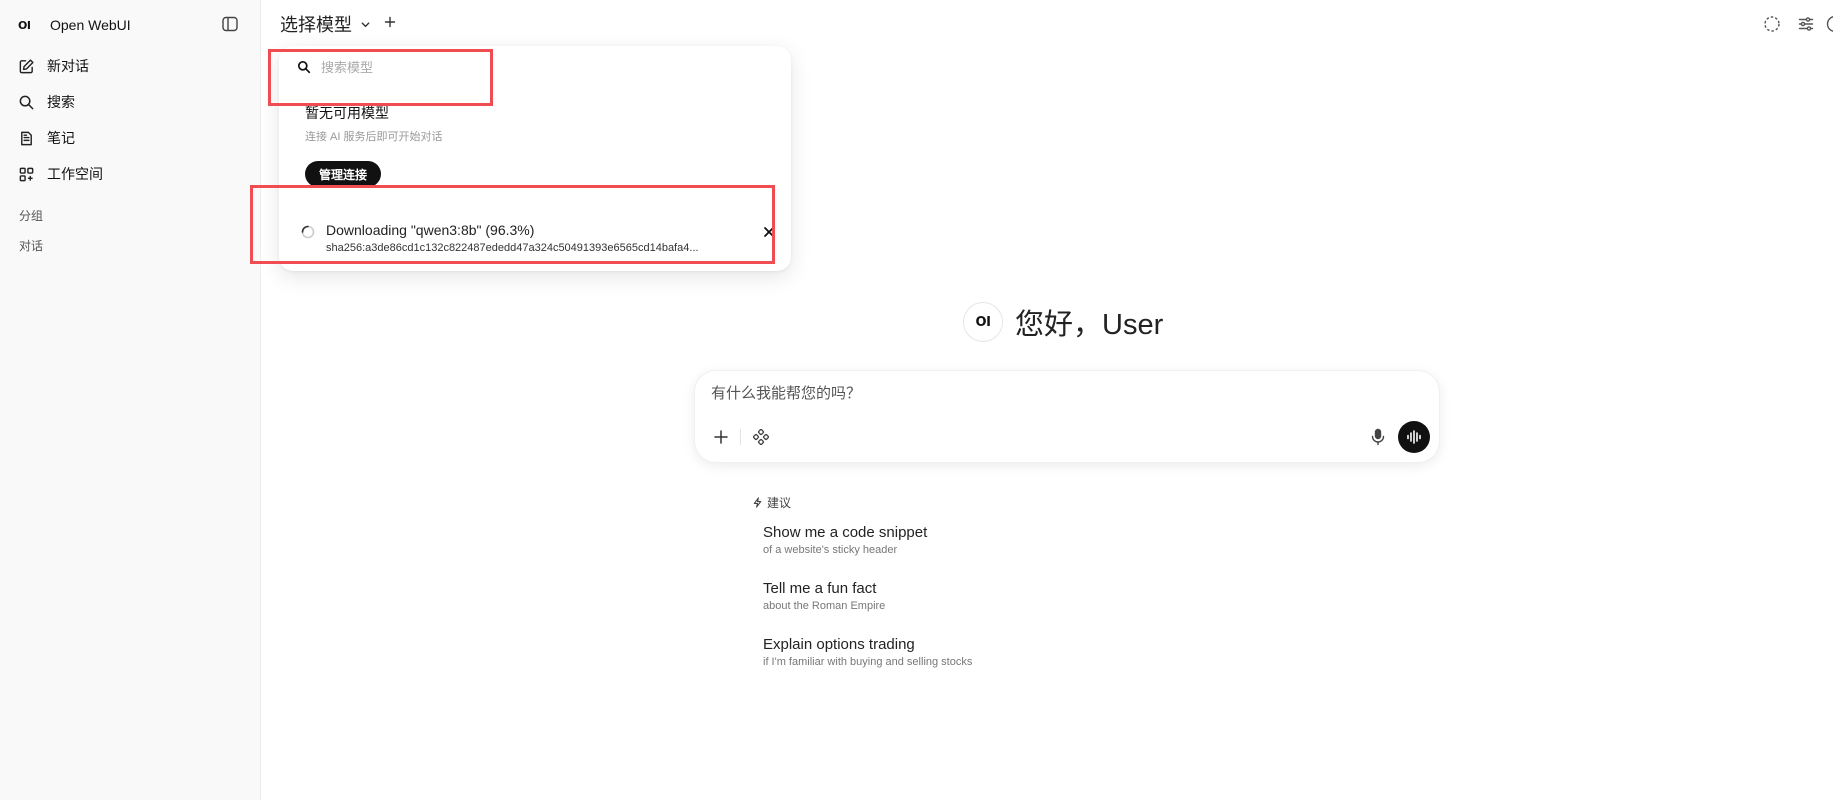  What do you see at coordinates (90, 25) in the screenshot?
I see `app-name: Open WebUI` at bounding box center [90, 25].